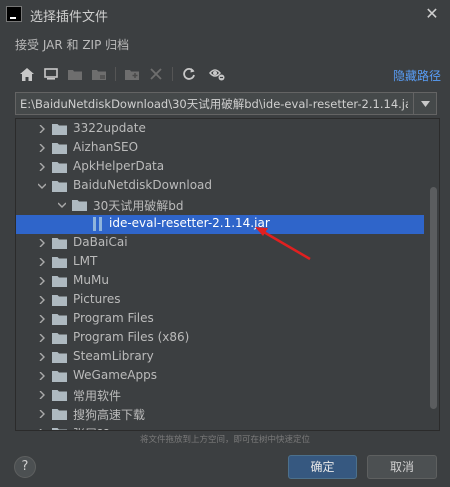 The image size is (450, 487). What do you see at coordinates (220, 376) in the screenshot?
I see `tree-folder-row: WeGameApps` at bounding box center [220, 376].